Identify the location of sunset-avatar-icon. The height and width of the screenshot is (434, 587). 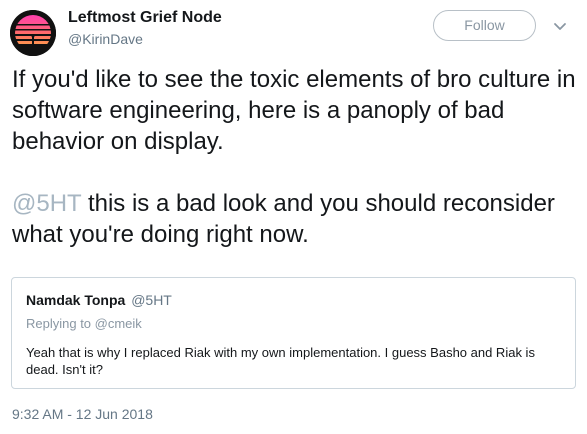
(33, 33).